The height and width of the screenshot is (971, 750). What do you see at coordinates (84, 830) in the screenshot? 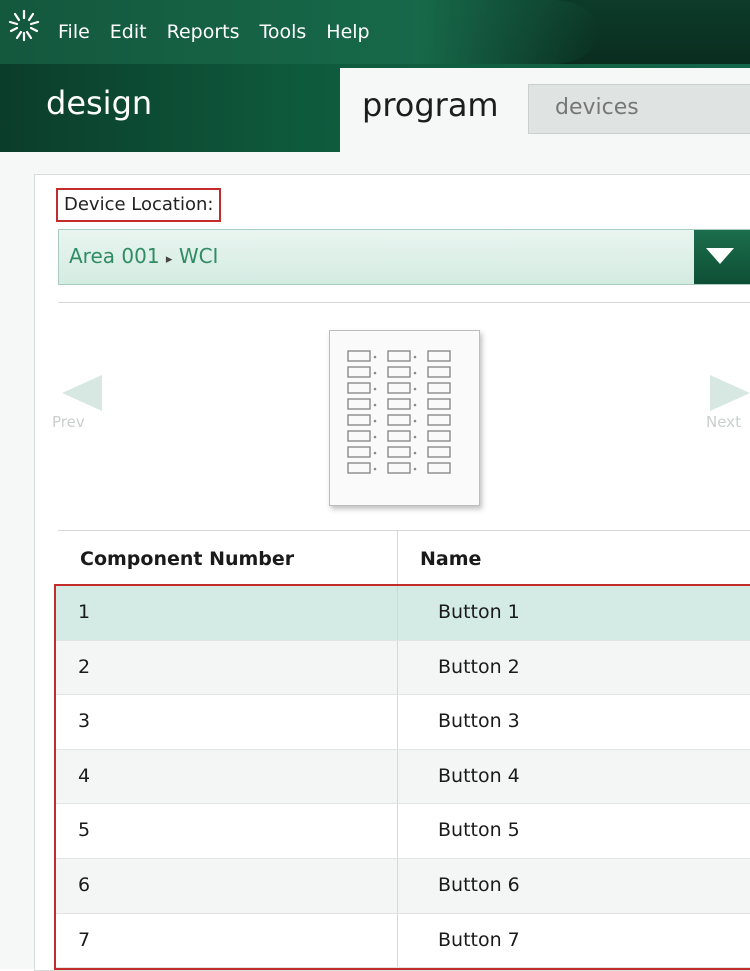
I see `cell-component-number: 5` at bounding box center [84, 830].